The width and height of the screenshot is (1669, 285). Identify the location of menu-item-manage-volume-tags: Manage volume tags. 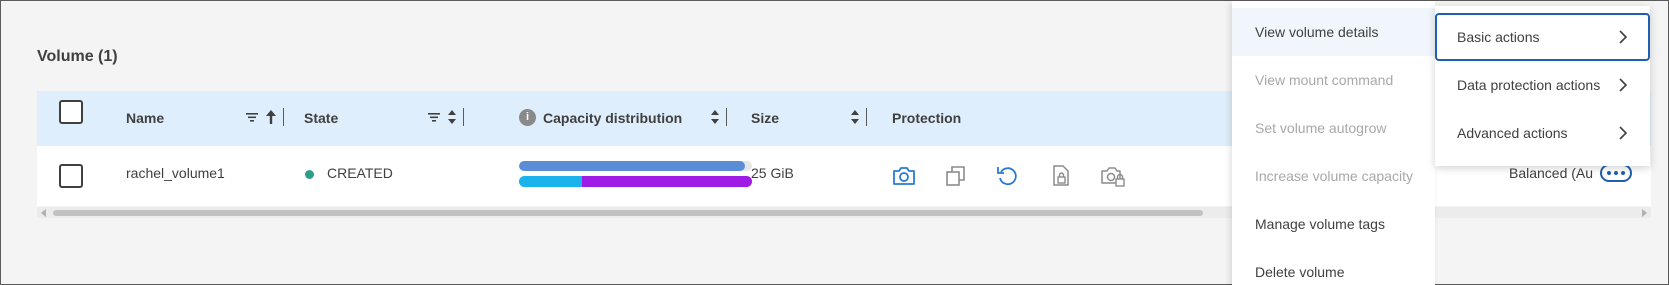
(1333, 224).